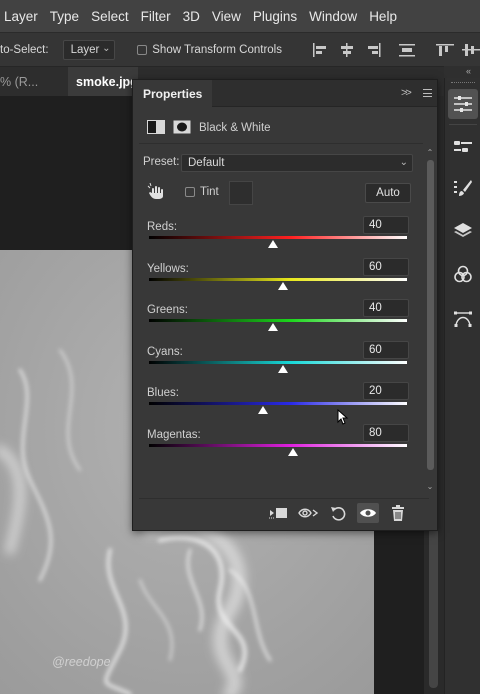  I want to click on distribute-icon, so click(407, 50).